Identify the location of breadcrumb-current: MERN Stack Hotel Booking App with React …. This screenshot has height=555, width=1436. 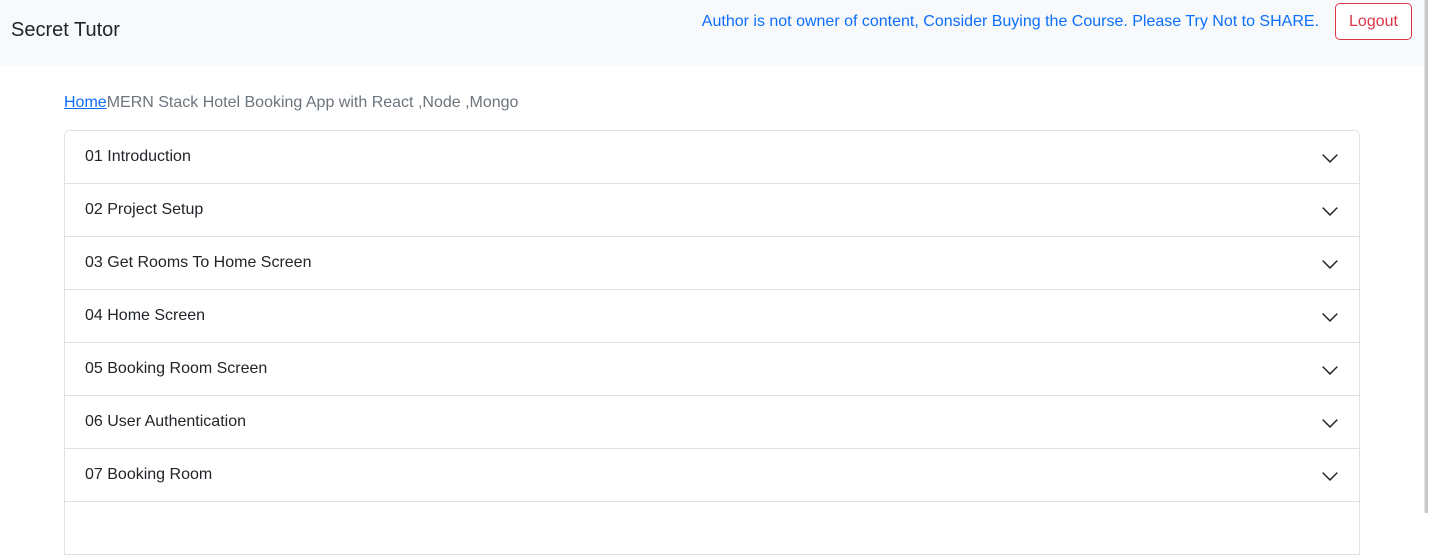
(312, 102).